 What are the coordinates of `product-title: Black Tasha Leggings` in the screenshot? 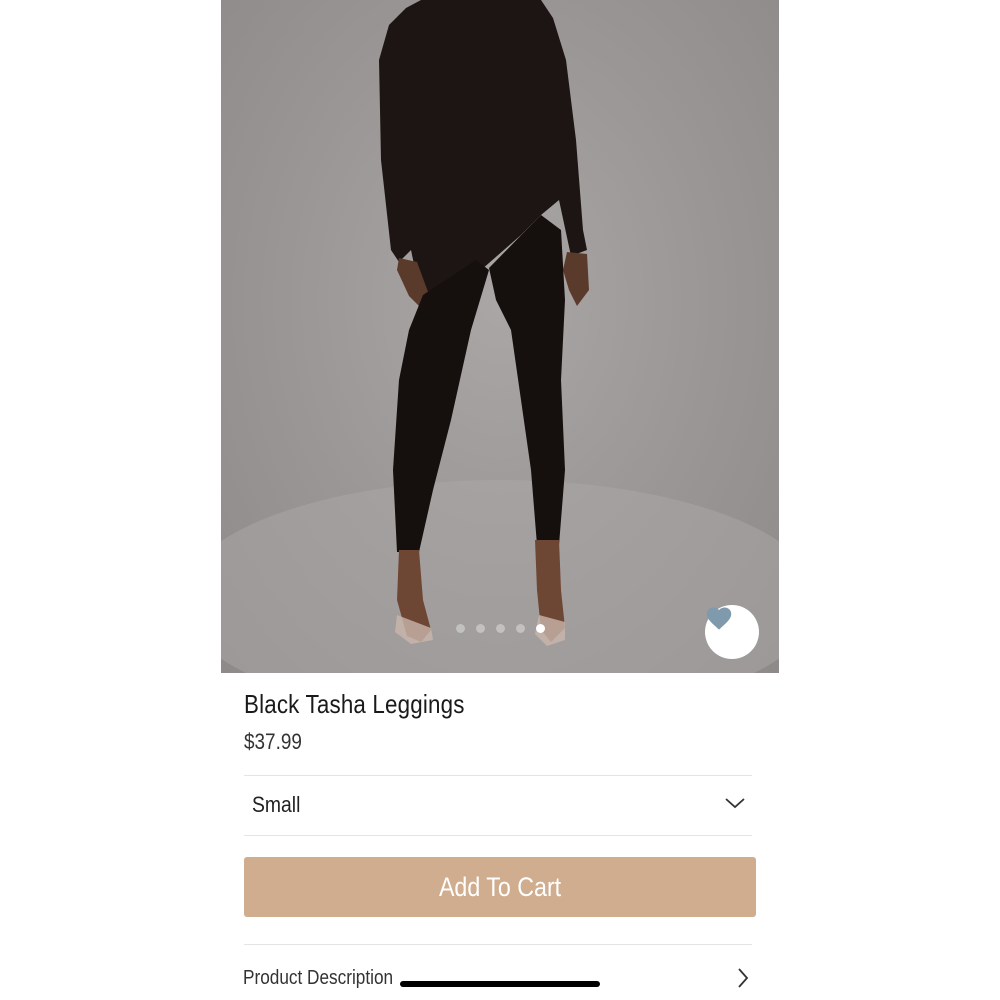 It's located at (354, 704).